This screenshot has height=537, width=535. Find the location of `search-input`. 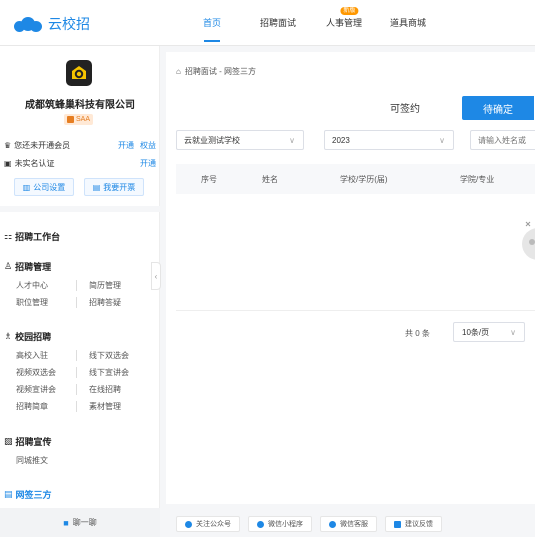

search-input is located at coordinates (502, 140).